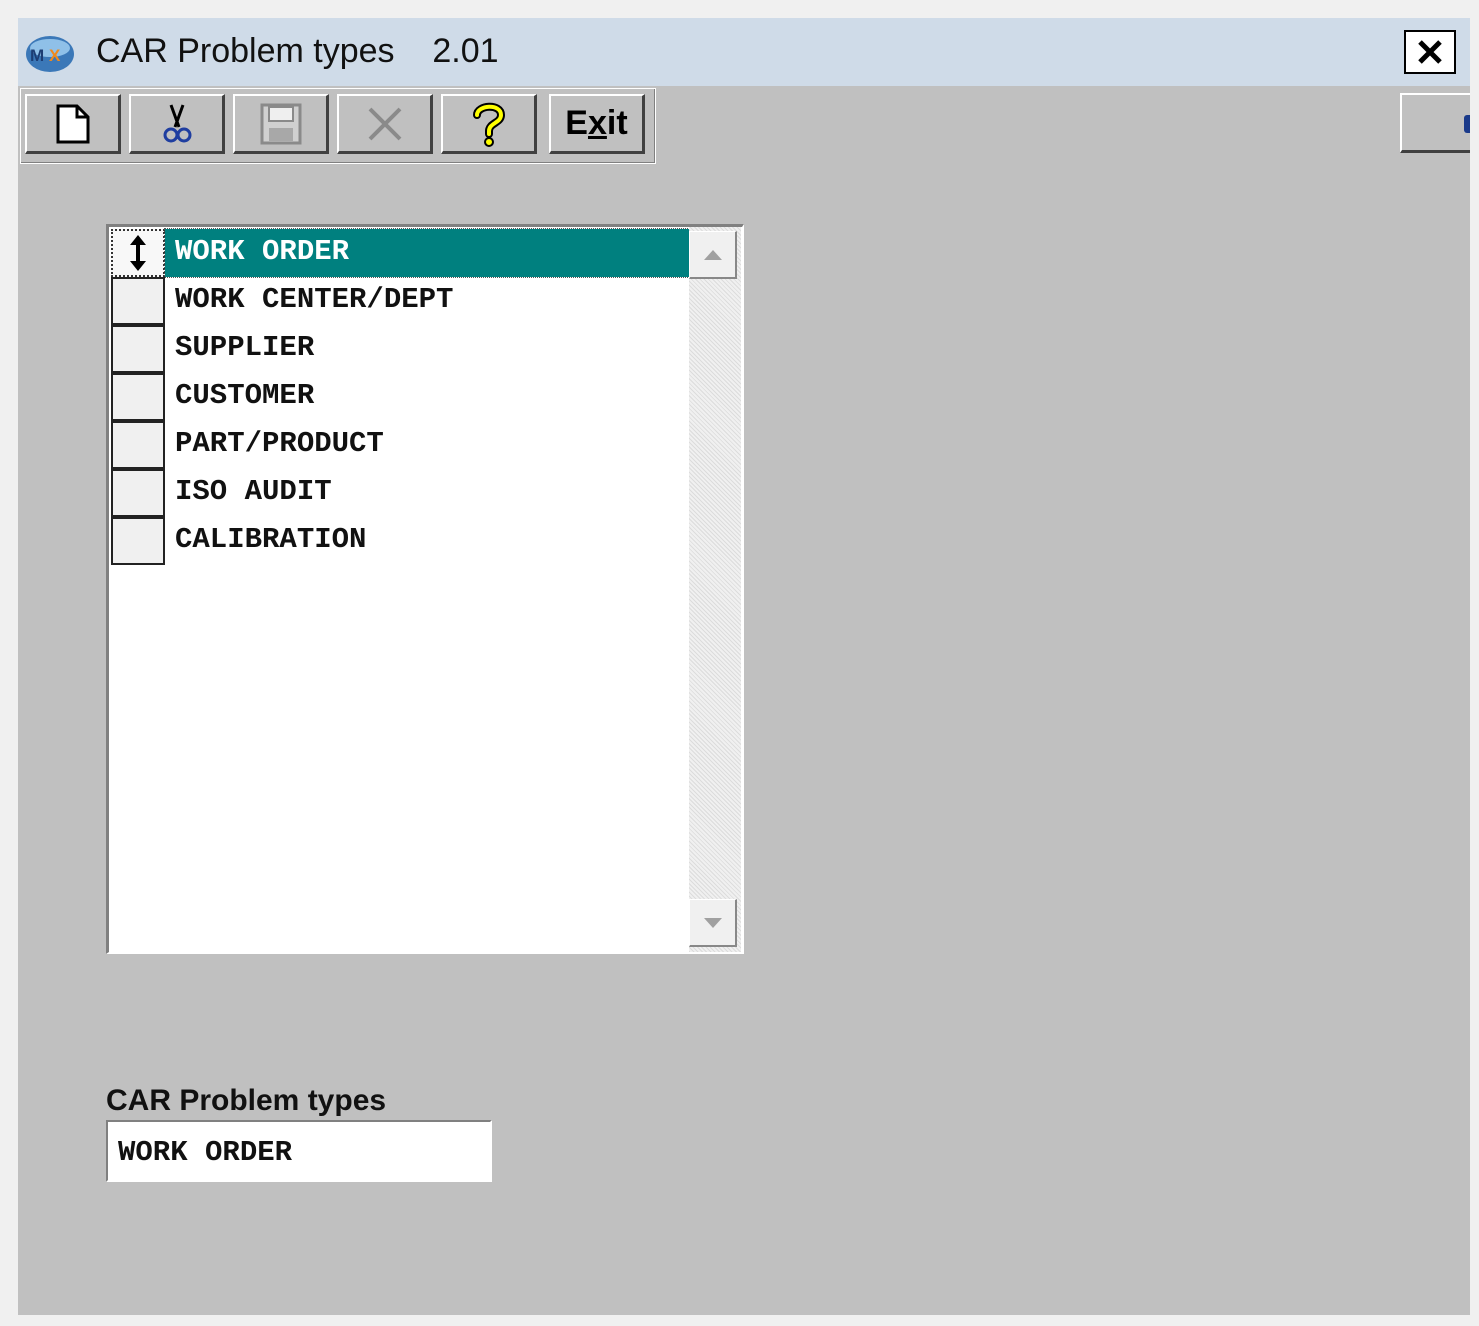  Describe the element at coordinates (297, 51) in the screenshot. I see `window-title: CAR Problem types 2.01` at that location.